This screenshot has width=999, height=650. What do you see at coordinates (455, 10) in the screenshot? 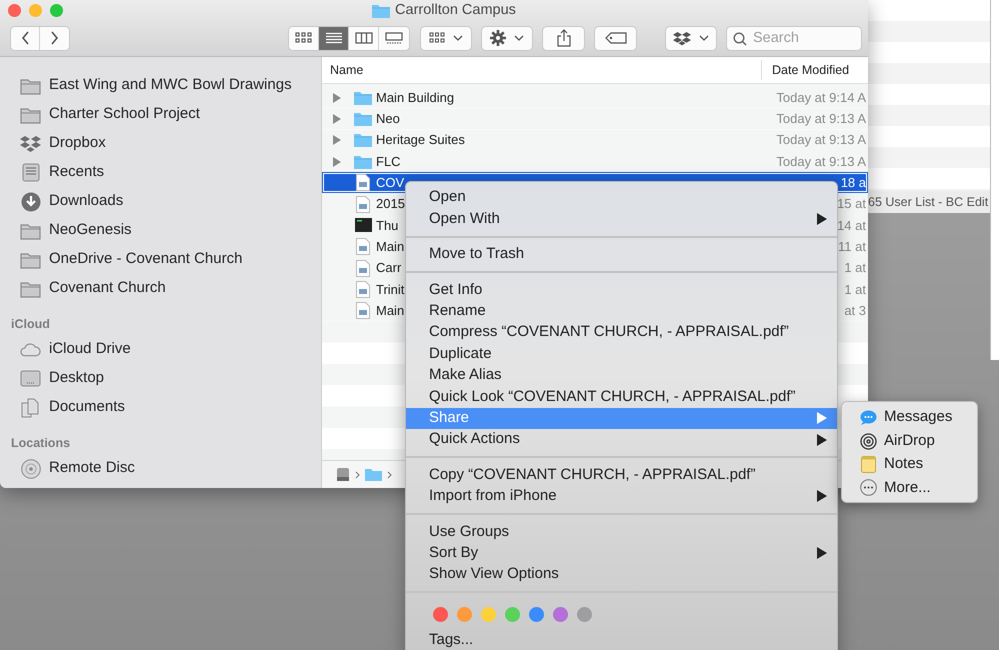
I see `window-title: Carrollton Campus` at bounding box center [455, 10].